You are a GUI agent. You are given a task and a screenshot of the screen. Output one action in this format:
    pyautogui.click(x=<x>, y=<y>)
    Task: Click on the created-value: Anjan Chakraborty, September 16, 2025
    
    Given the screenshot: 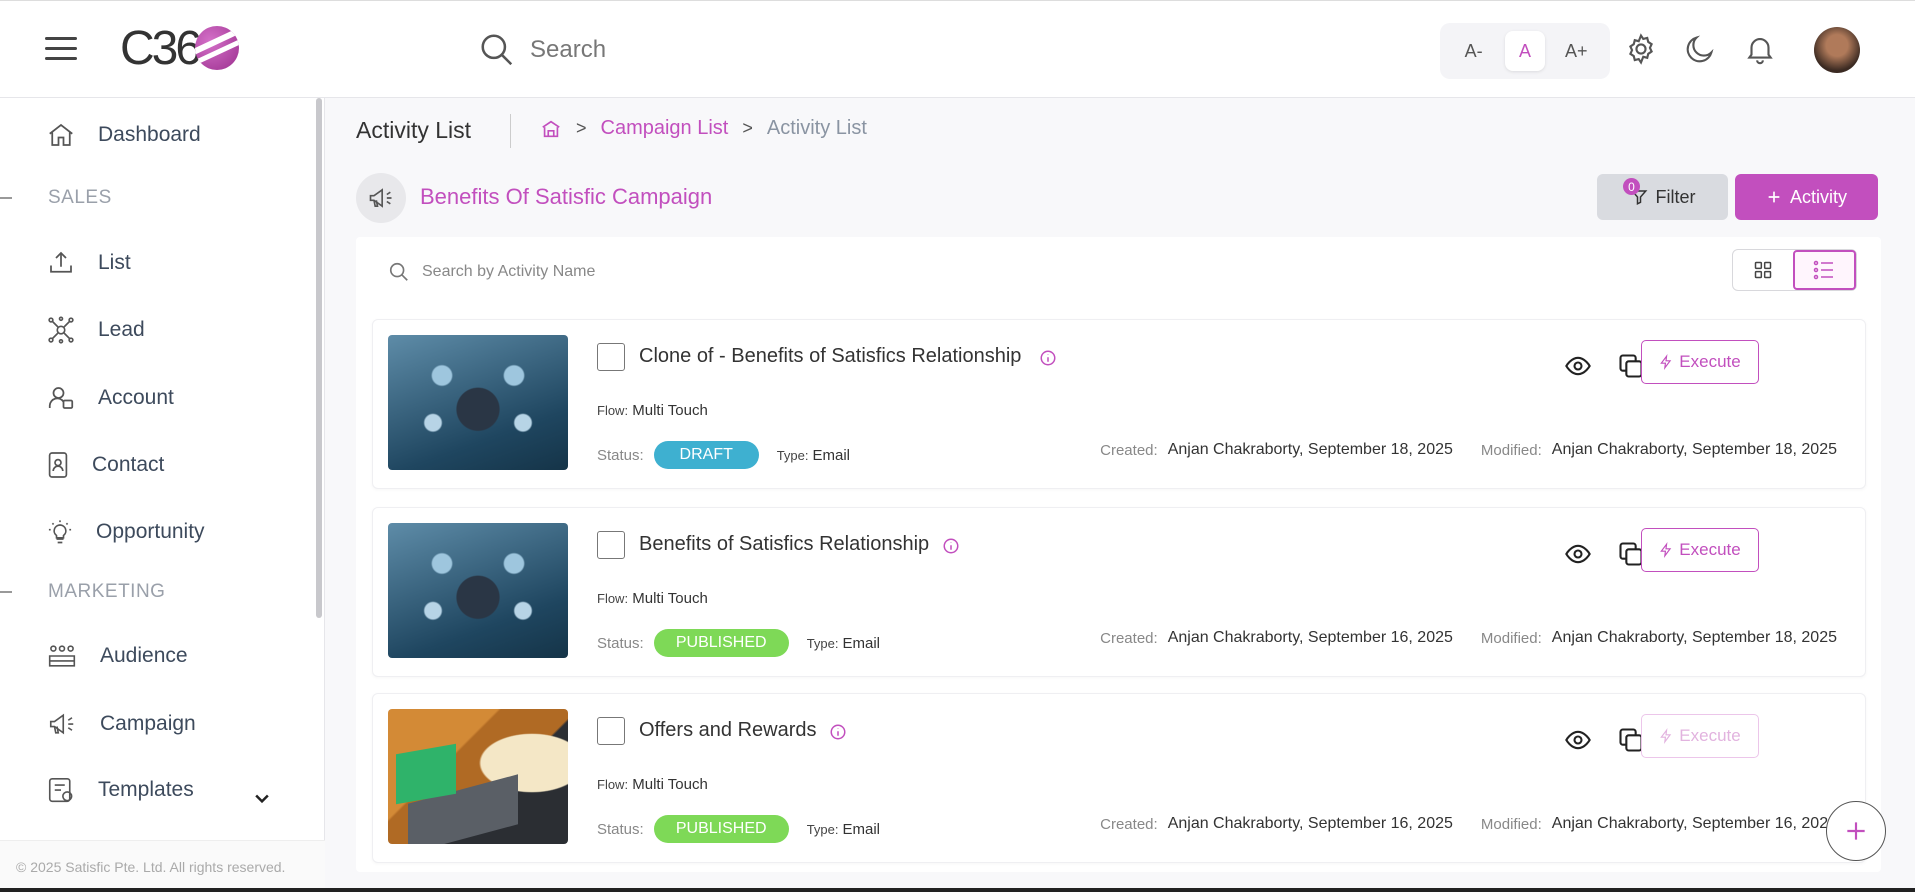 What is the action you would take?
    pyautogui.click(x=1310, y=637)
    